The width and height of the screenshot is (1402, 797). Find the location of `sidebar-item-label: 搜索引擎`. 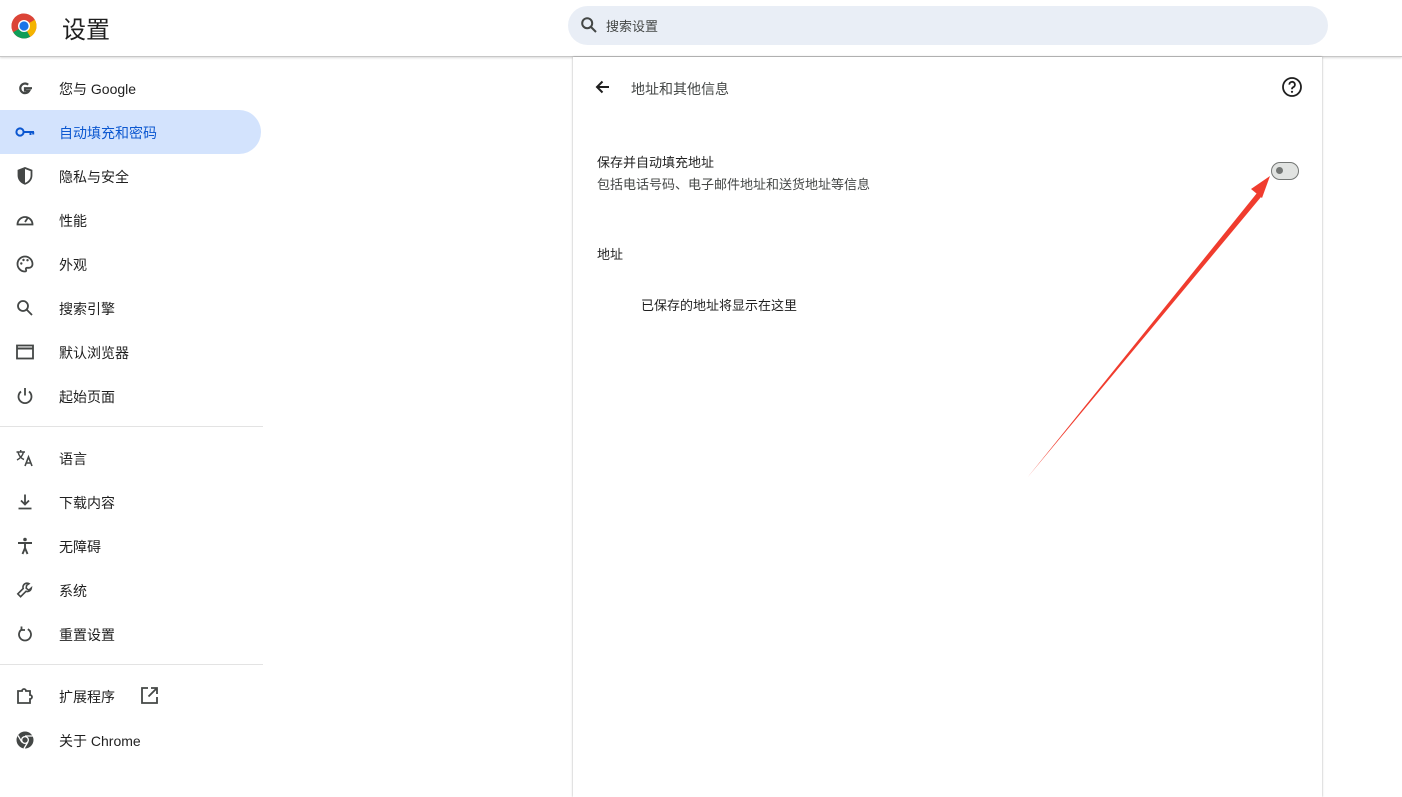

sidebar-item-label: 搜索引擎 is located at coordinates (87, 309).